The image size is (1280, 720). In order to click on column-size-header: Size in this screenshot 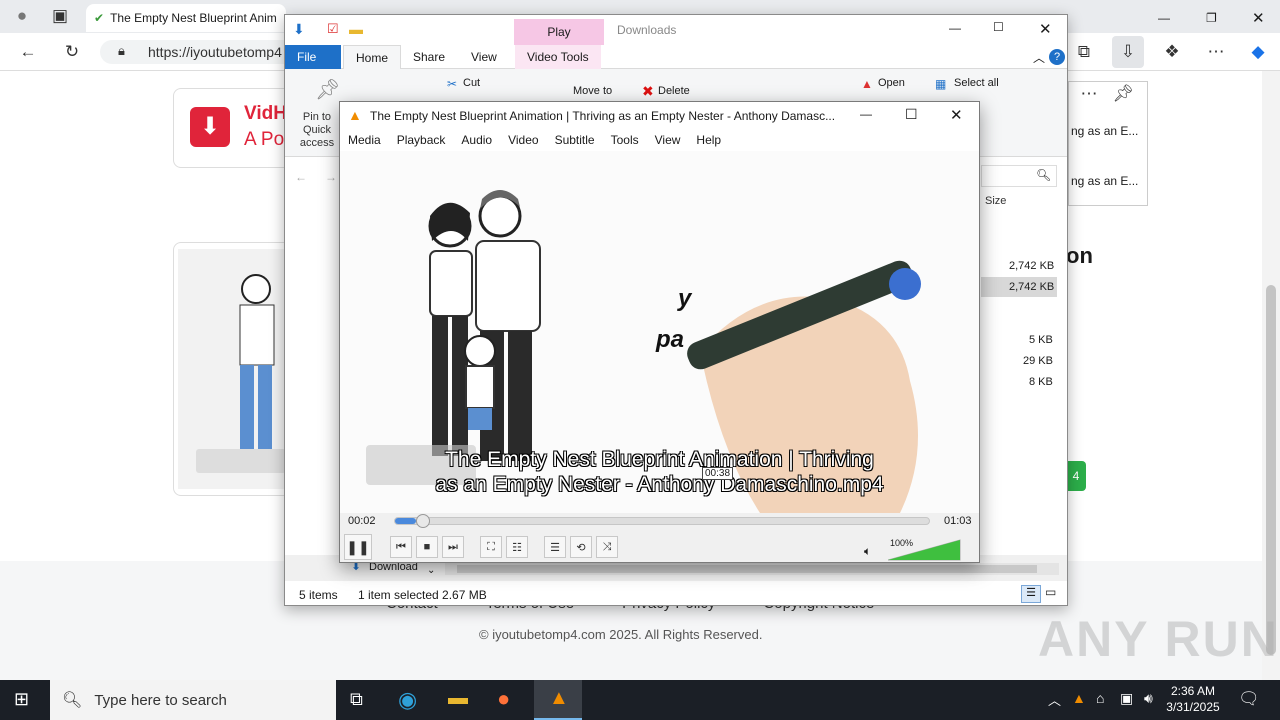, I will do `click(995, 201)`.